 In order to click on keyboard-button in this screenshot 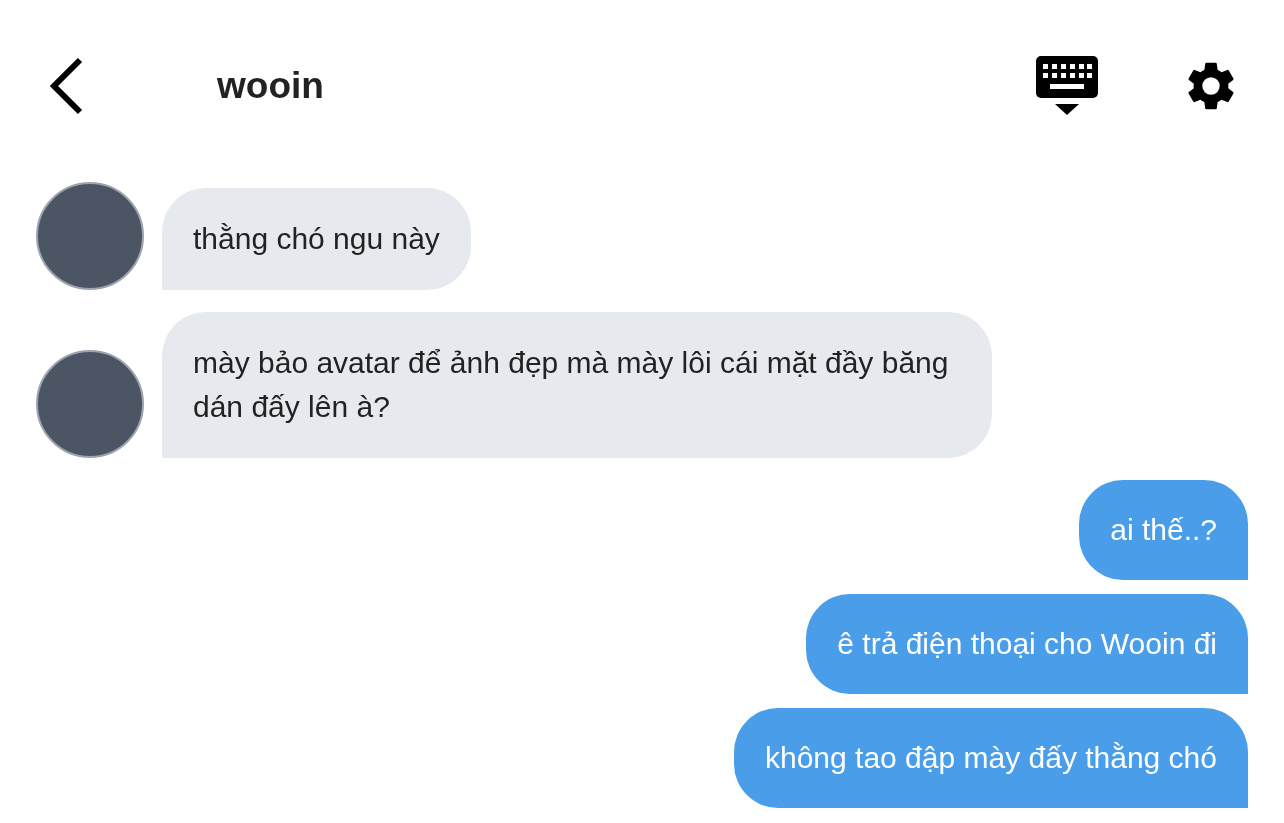, I will do `click(1067, 86)`.